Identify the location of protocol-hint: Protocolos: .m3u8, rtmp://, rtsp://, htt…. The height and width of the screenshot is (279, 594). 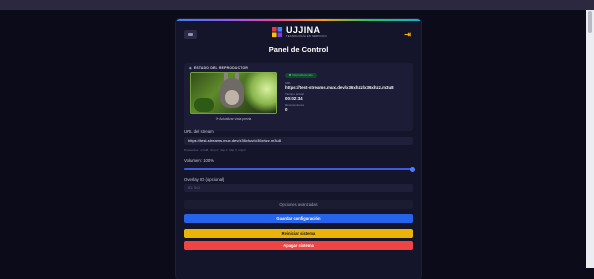
(215, 150).